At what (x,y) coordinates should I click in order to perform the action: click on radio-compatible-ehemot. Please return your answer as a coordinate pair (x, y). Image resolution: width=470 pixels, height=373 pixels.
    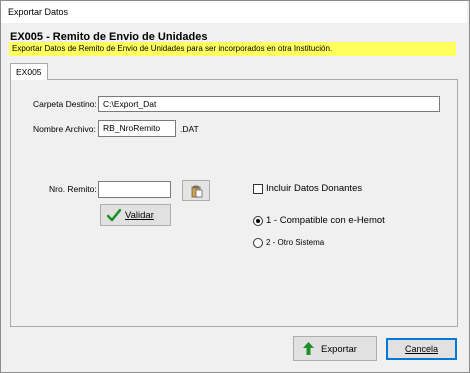
    Looking at the image, I should click on (258, 221).